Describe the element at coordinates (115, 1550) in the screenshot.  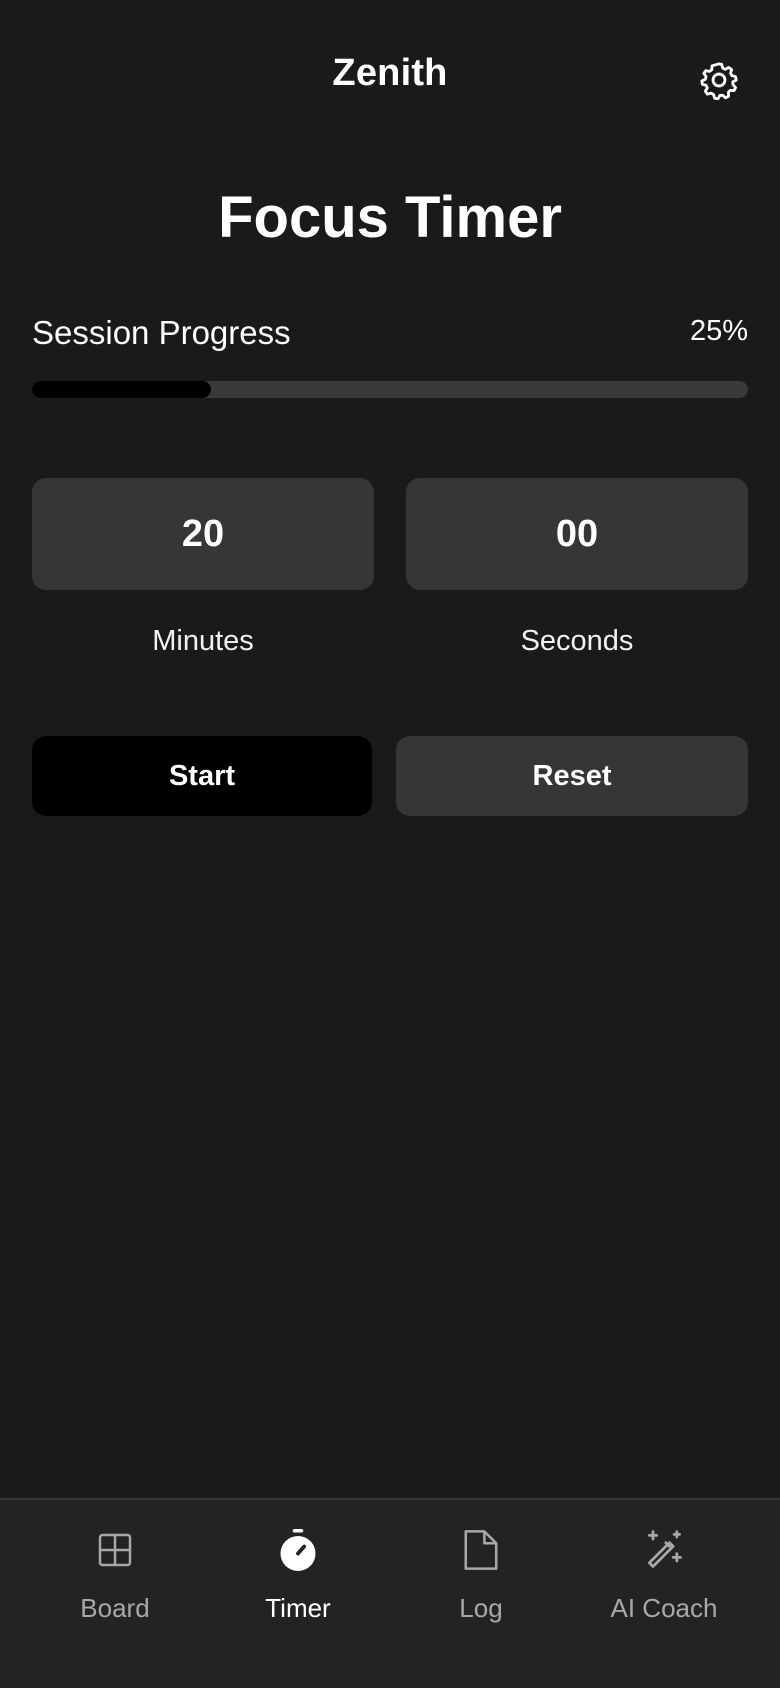
I see `grid-icon` at that location.